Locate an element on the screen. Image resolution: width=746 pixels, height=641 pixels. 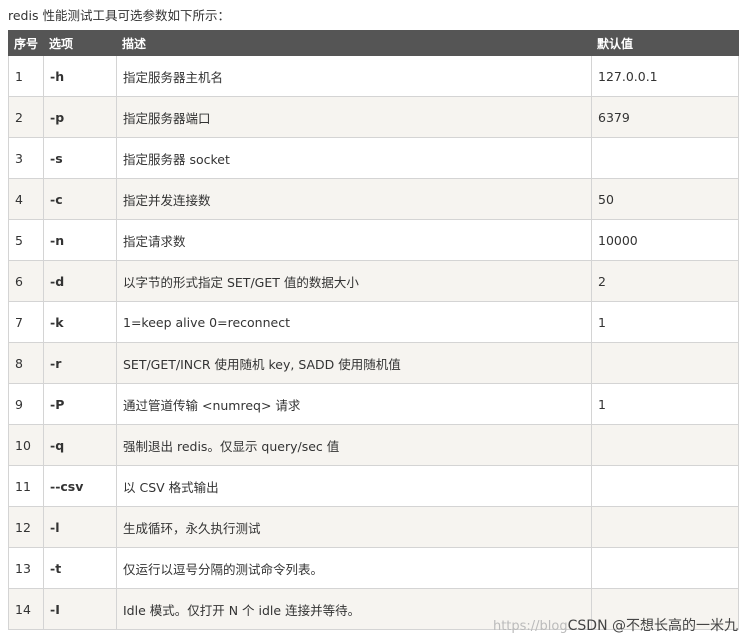
table-row: 11 --csv 以 CSV 格式输出 is located at coordinates (373, 486).